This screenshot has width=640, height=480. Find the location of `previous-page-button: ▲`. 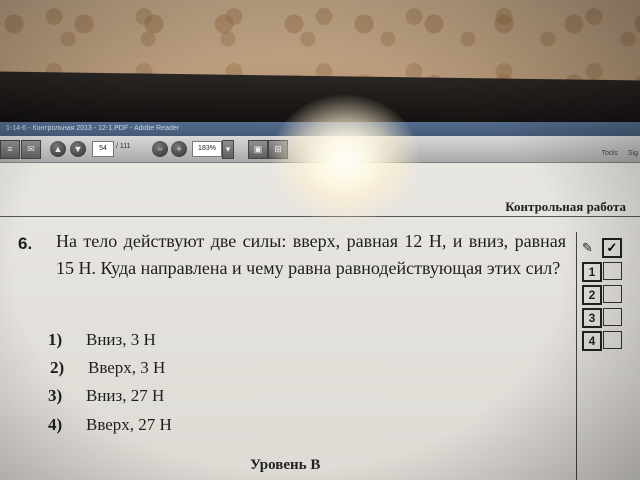

previous-page-button: ▲ is located at coordinates (58, 149).